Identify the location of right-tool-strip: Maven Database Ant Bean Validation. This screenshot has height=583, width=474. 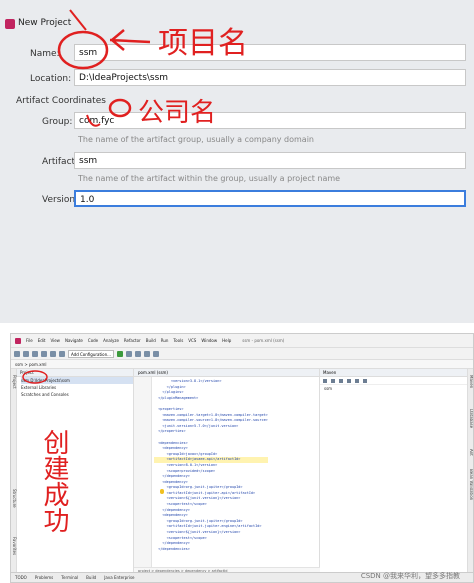
(470, 471).